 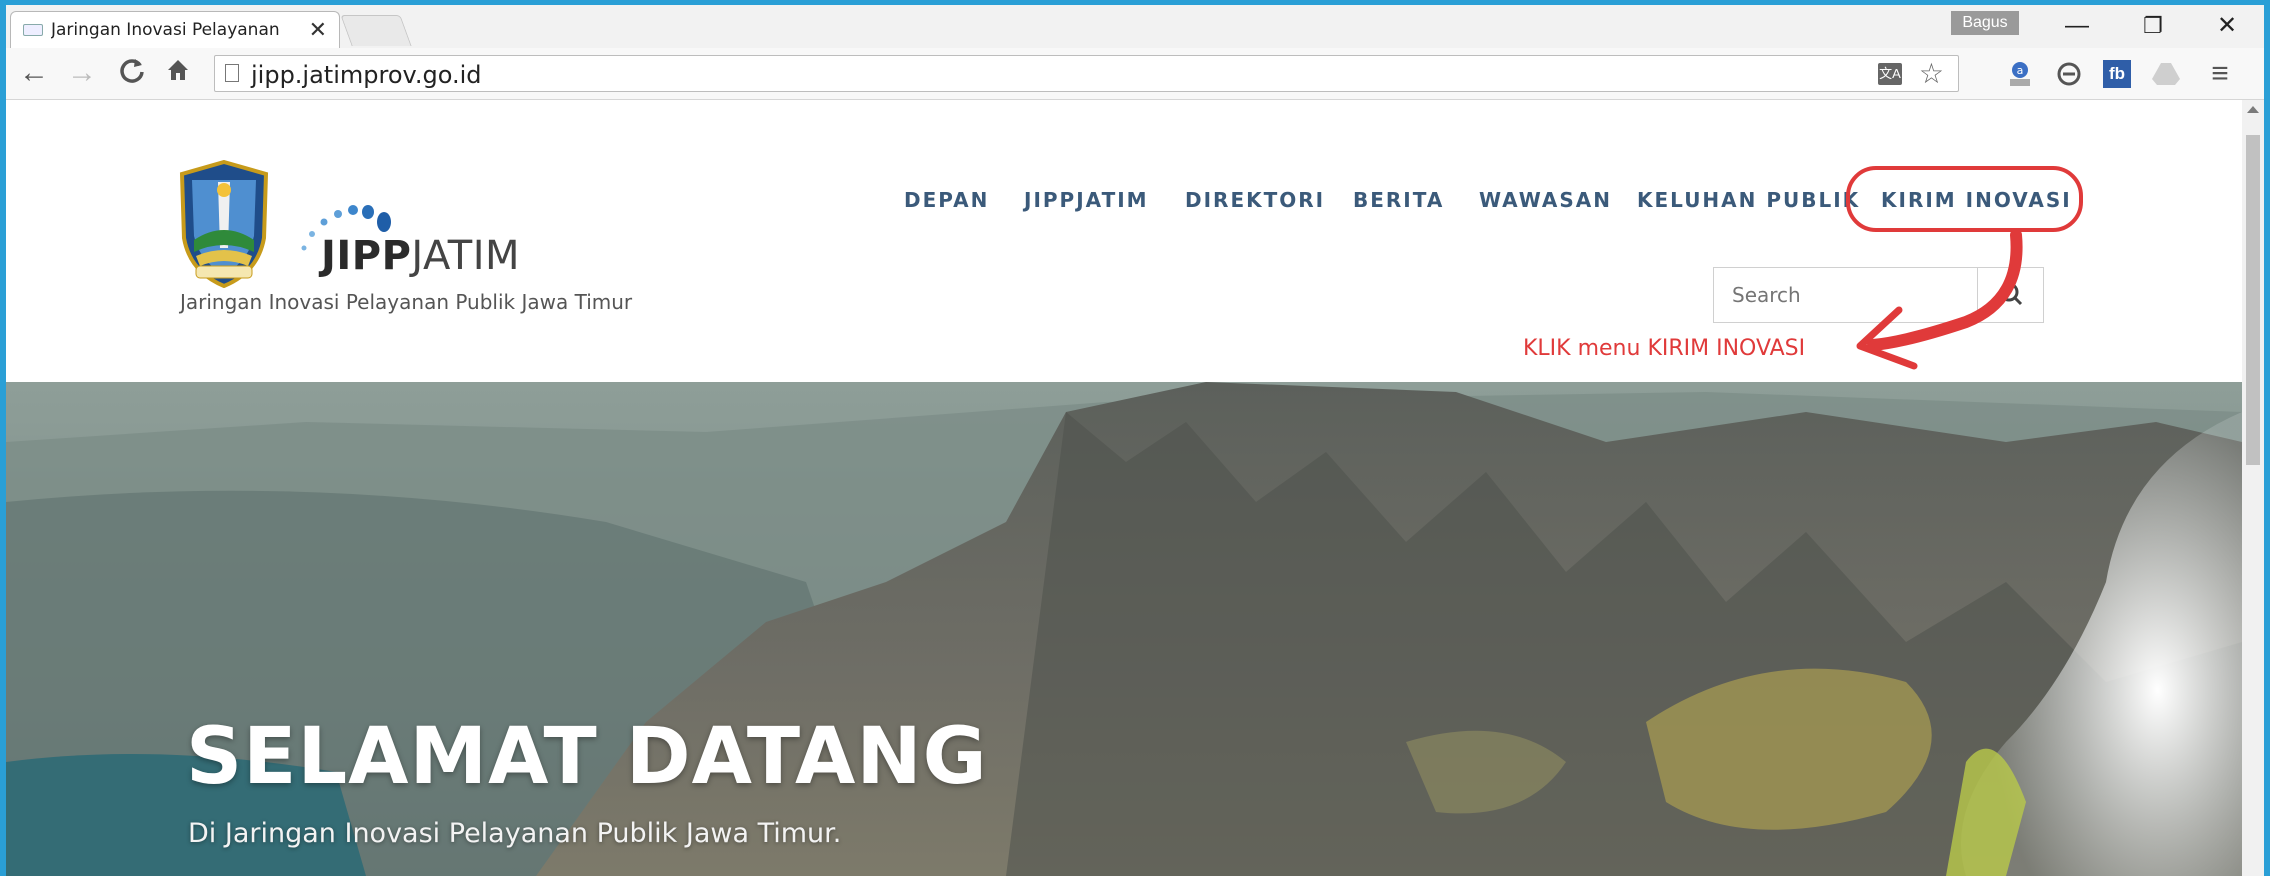 I want to click on back-icon: ←, so click(x=34, y=73).